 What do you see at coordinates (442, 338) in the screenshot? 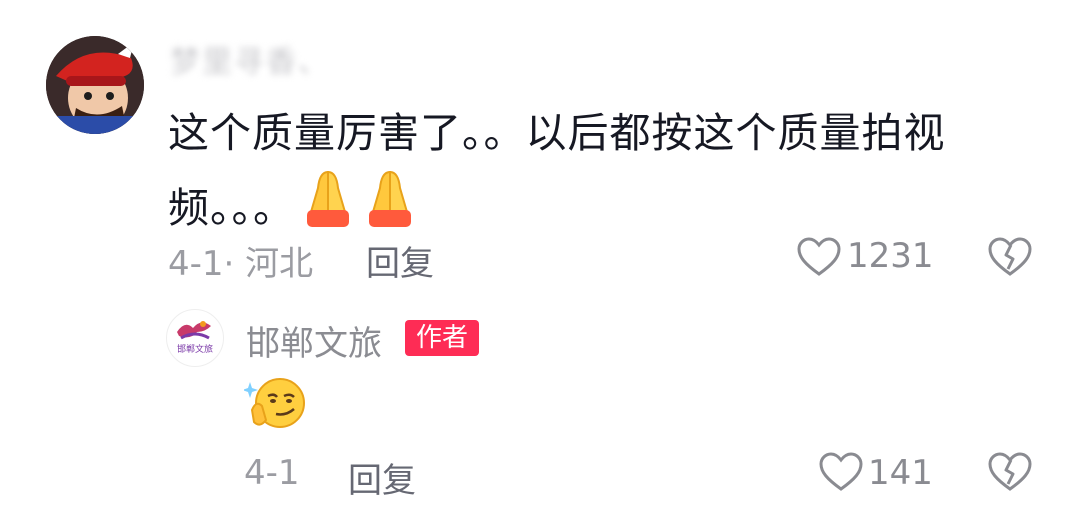
I see `author-badge: 作者` at bounding box center [442, 338].